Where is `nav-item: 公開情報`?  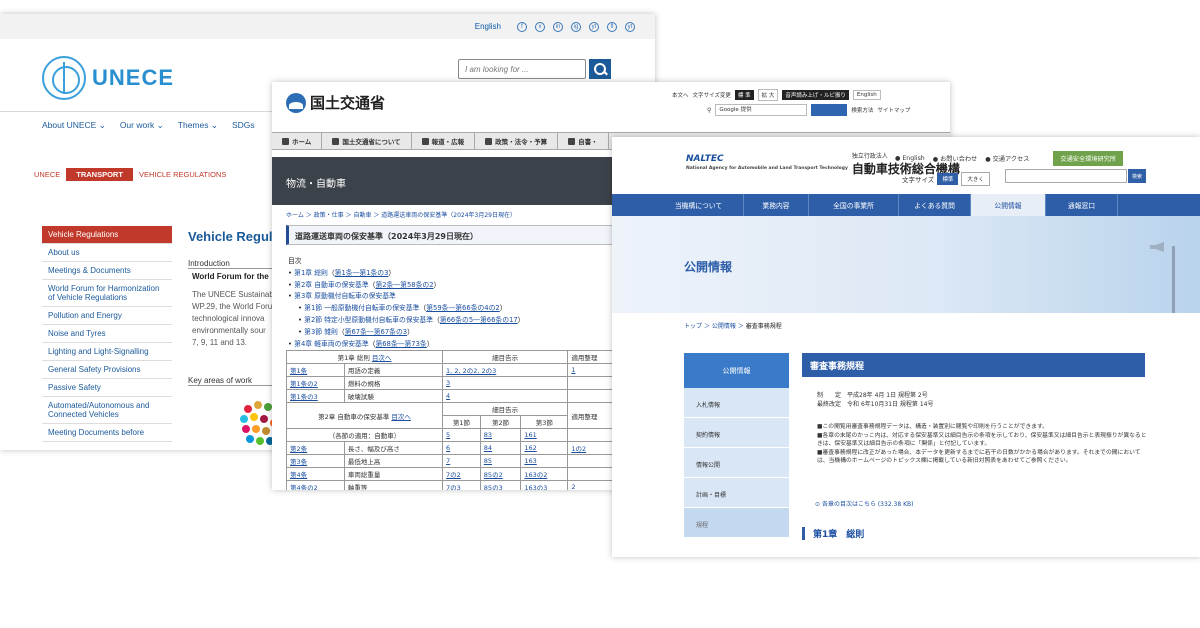
nav-item: 公開情報 is located at coordinates (1008, 205).